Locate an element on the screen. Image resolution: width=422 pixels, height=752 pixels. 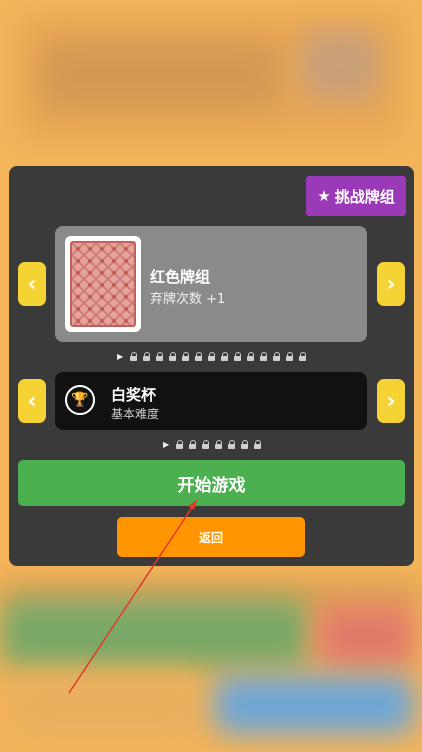
prev-deck-button: ‹ is located at coordinates (32, 284).